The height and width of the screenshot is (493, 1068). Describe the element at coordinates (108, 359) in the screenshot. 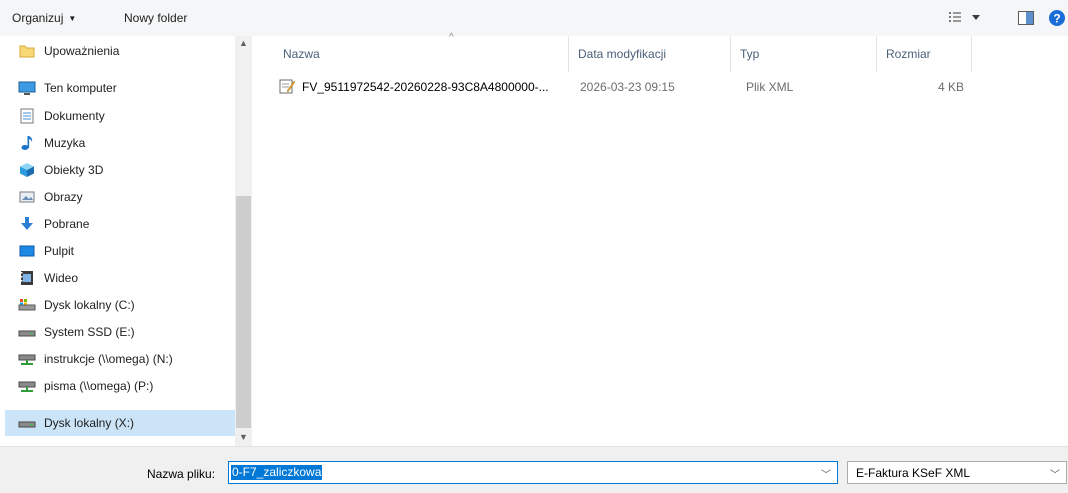

I see `nav-item-label: instrukcje (\\omega) (N:)` at that location.